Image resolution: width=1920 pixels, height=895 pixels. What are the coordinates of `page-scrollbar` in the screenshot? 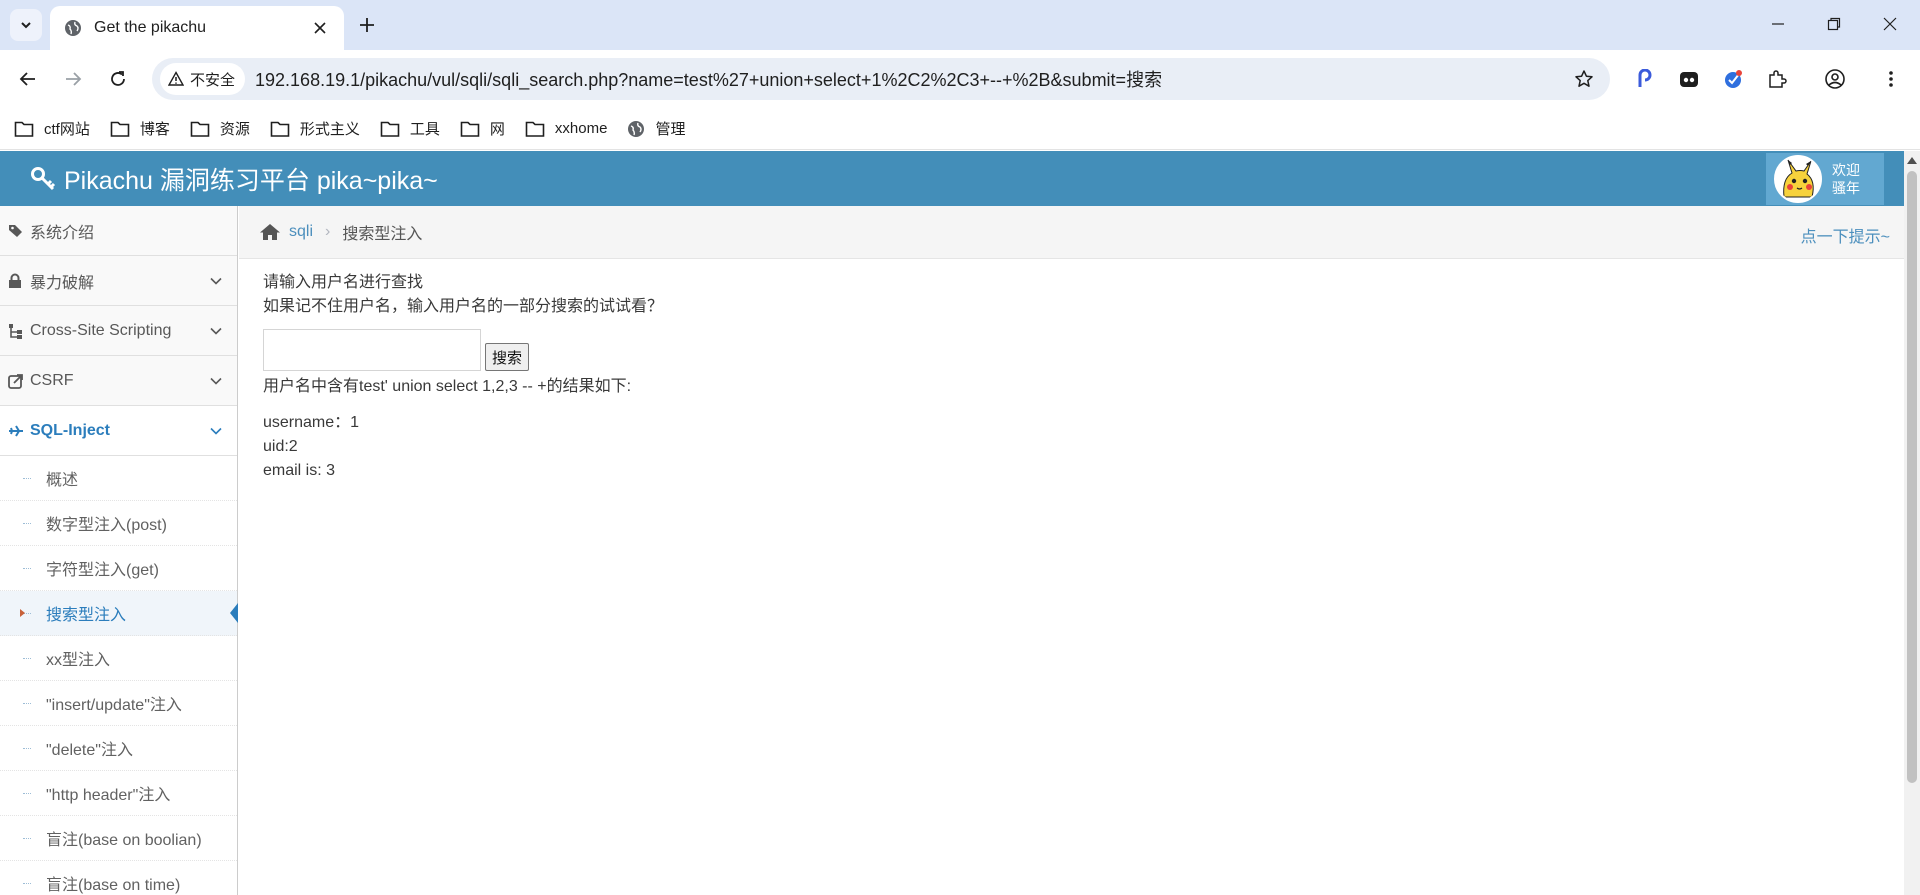 It's located at (1912, 523).